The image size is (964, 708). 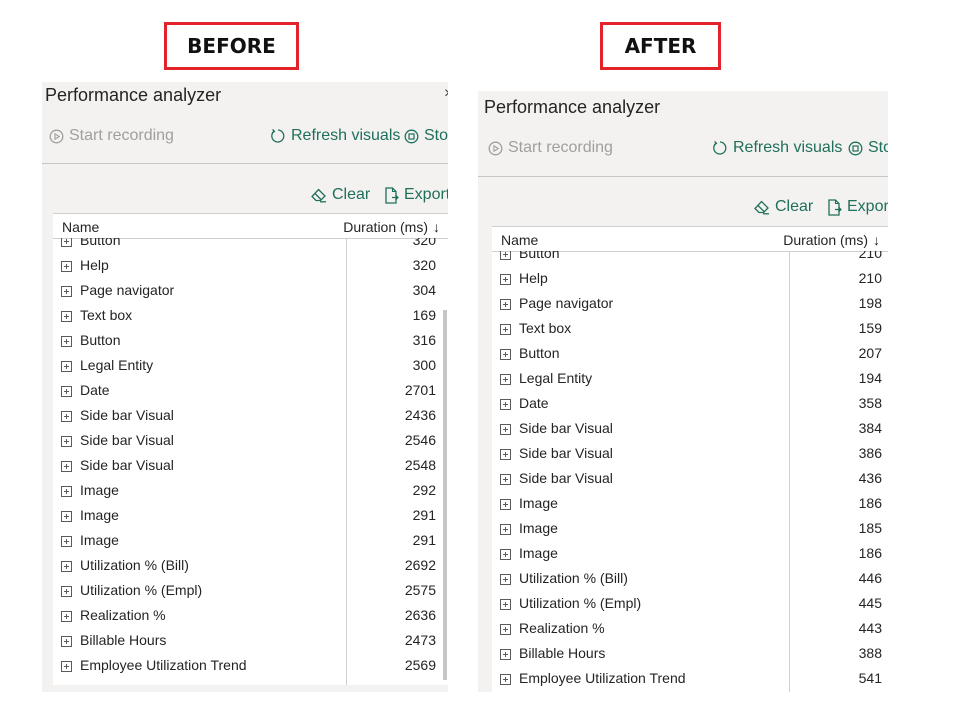 What do you see at coordinates (231, 46) in the screenshot?
I see `before-label: BEFORE` at bounding box center [231, 46].